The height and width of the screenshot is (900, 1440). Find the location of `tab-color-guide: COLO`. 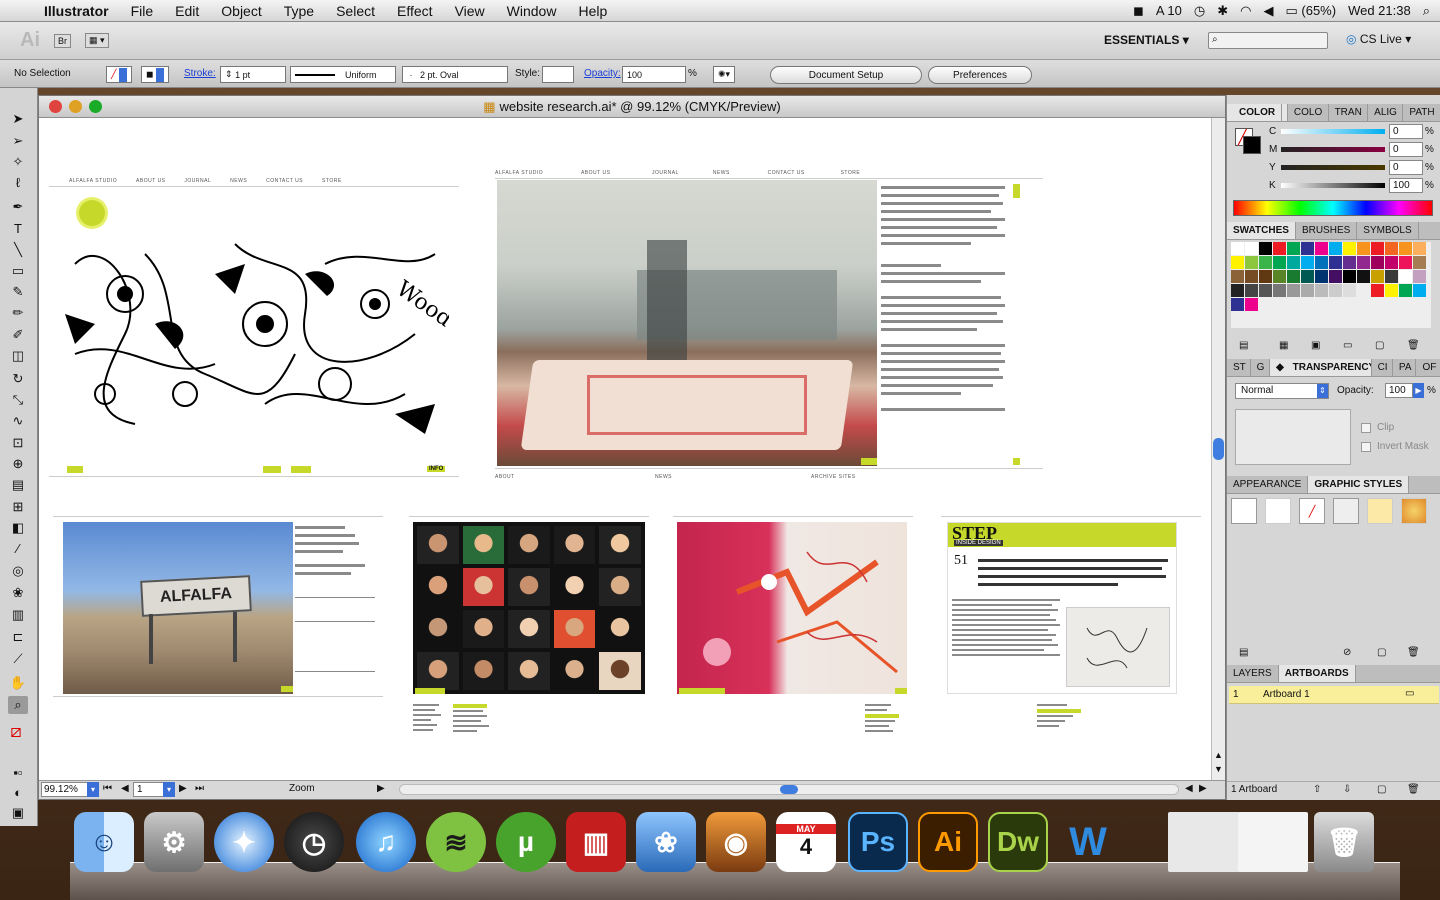

tab-color-guide: COLO is located at coordinates (1308, 112).